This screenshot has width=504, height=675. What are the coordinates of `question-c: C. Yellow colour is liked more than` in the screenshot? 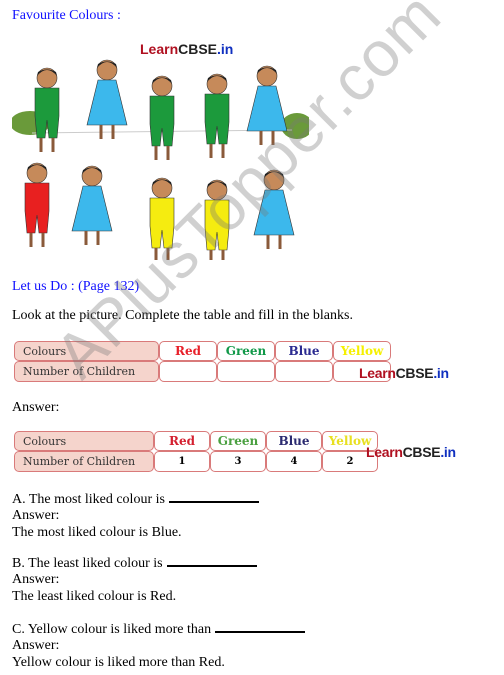 It's located at (159, 629).